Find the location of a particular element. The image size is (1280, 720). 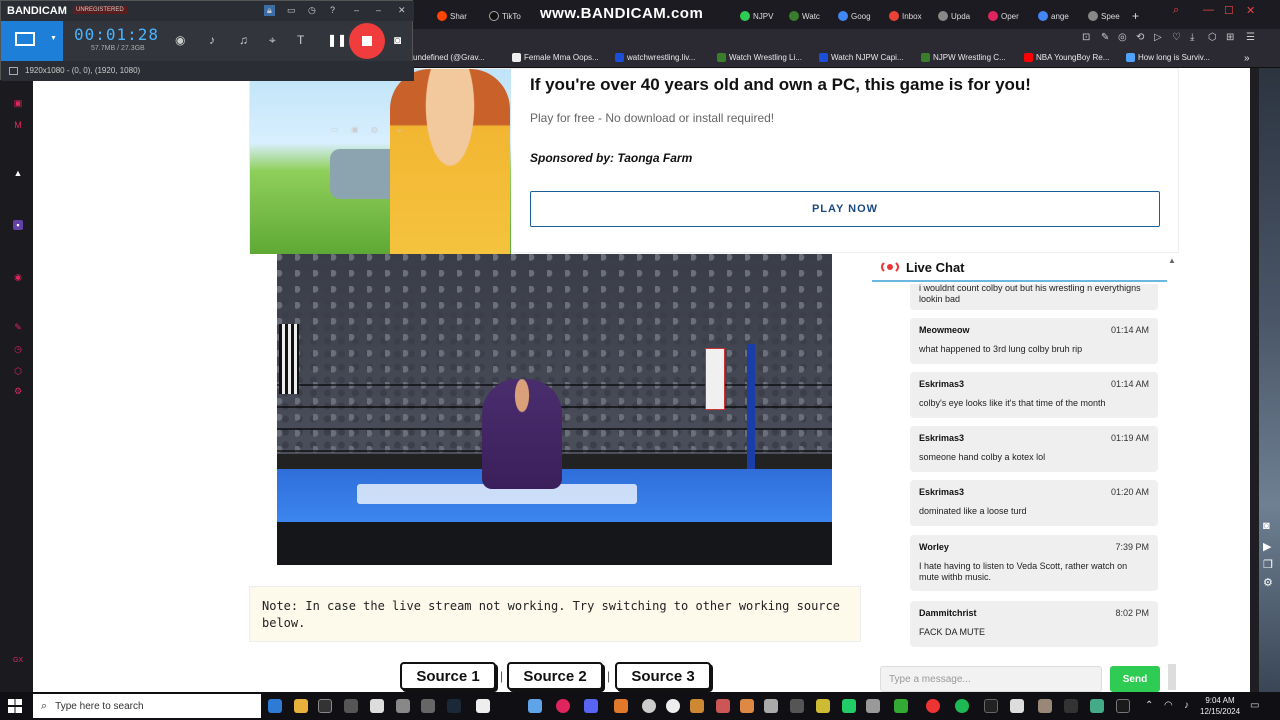

opera-icon is located at coordinates (563, 706).